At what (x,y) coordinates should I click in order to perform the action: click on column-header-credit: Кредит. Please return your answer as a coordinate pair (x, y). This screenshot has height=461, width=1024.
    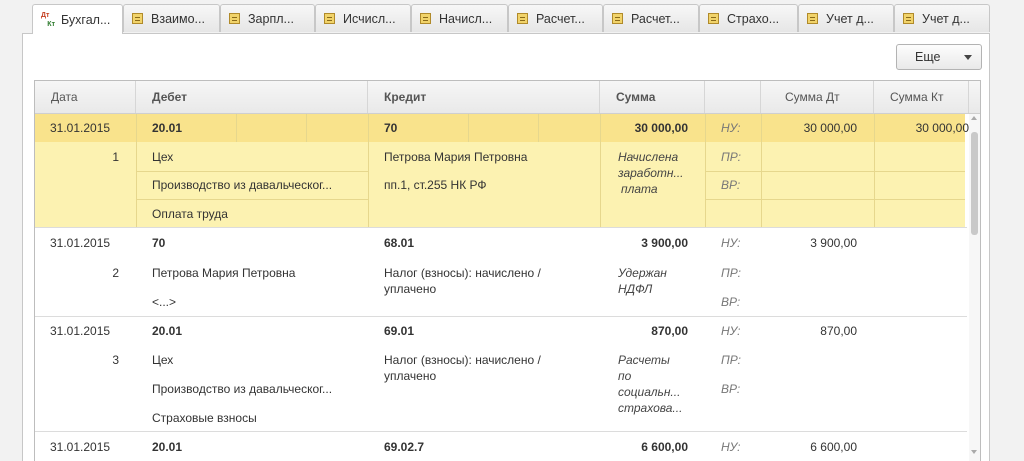
    Looking at the image, I should click on (484, 97).